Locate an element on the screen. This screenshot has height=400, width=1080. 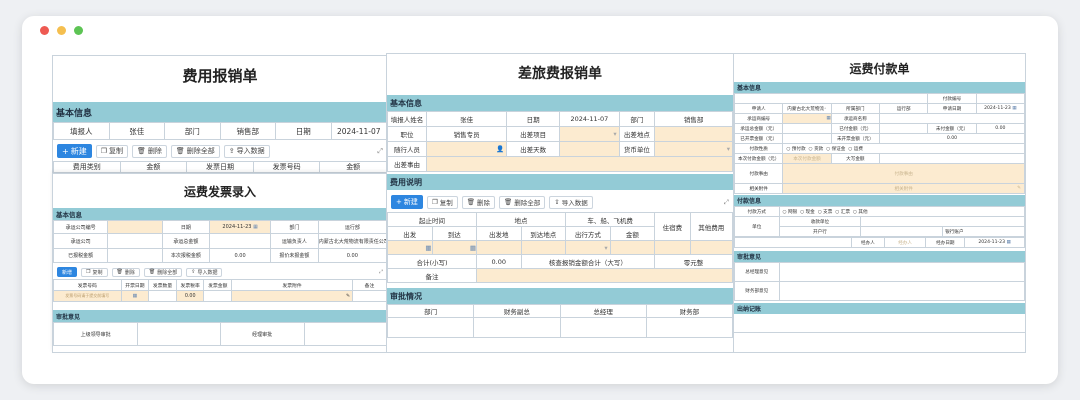
days-input is located at coordinates (589, 149).